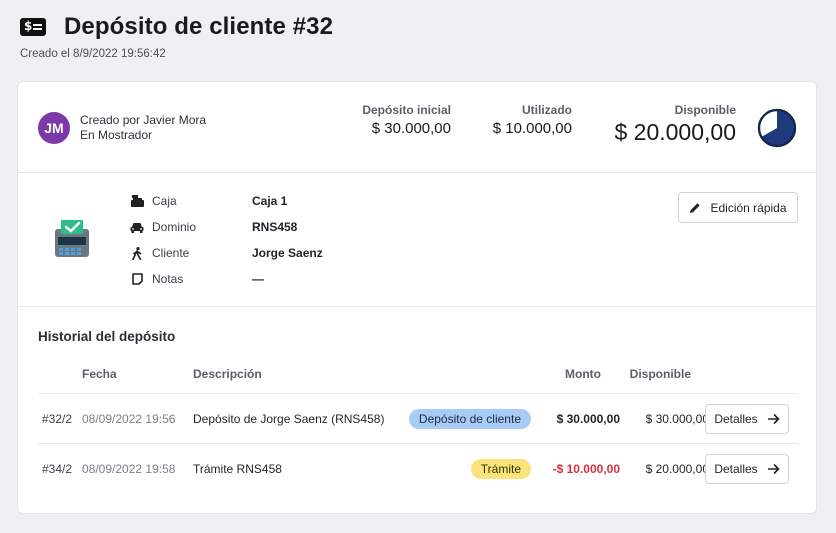 The height and width of the screenshot is (533, 836). I want to click on row-available: $ 30.000,00, so click(677, 419).